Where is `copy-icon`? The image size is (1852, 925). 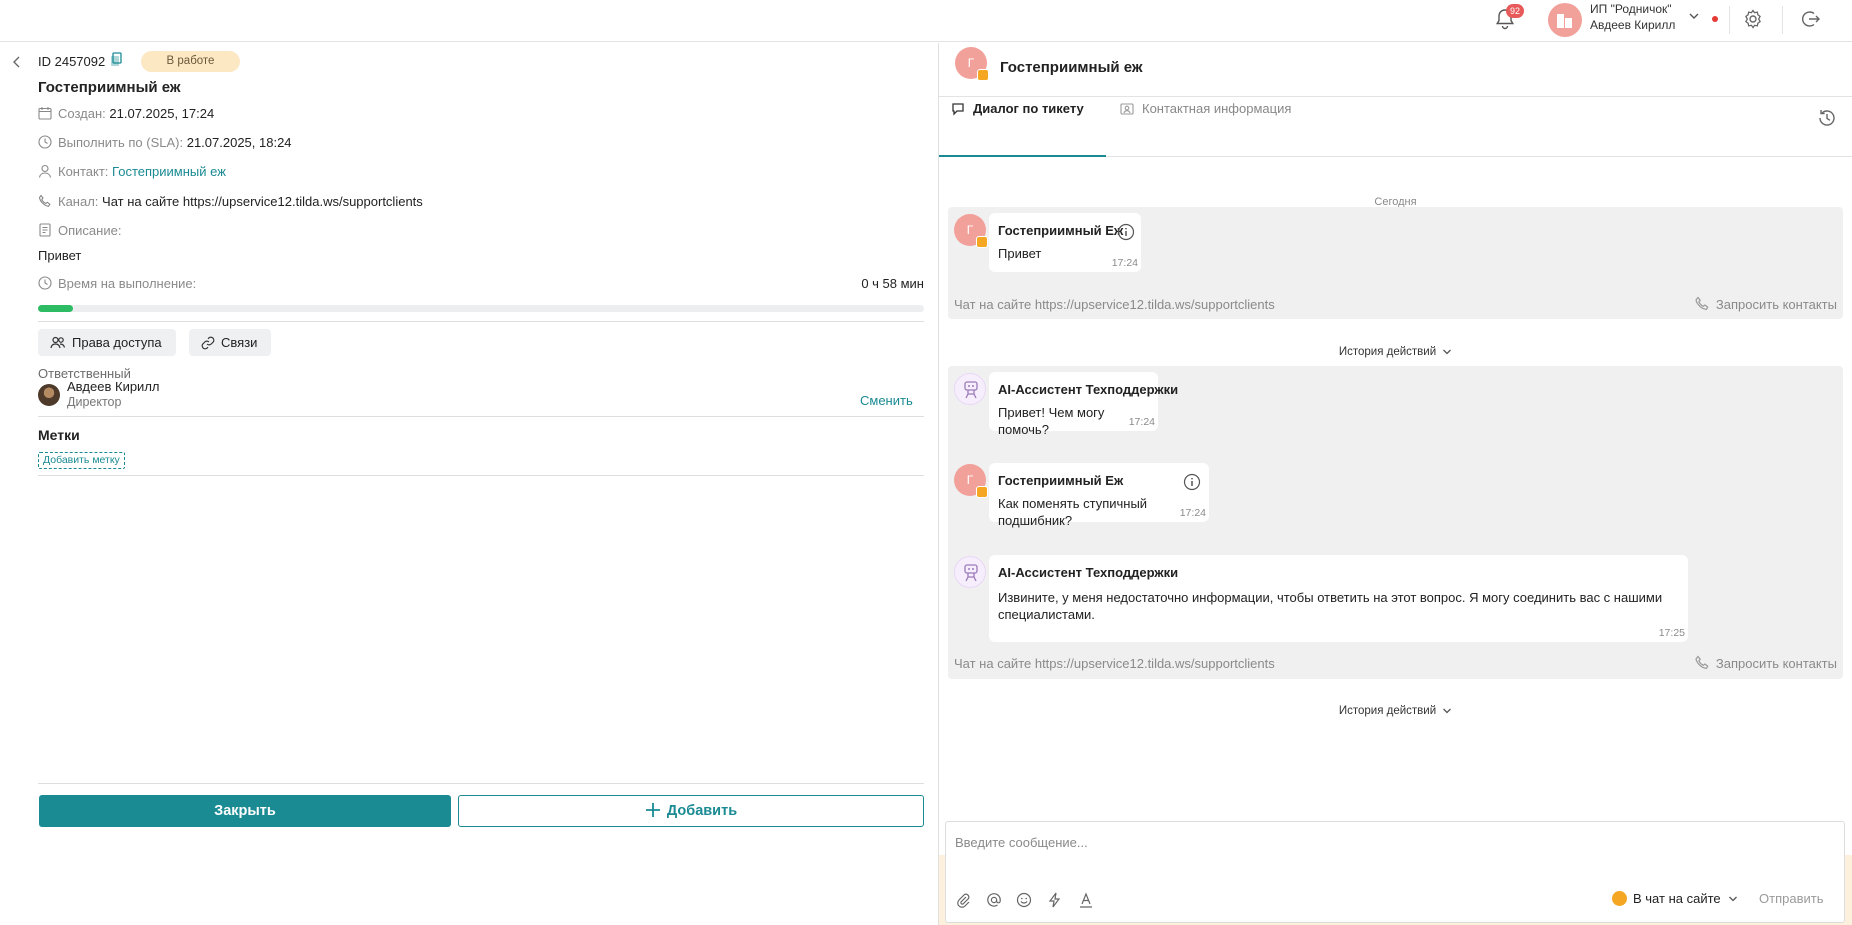 copy-icon is located at coordinates (116, 61).